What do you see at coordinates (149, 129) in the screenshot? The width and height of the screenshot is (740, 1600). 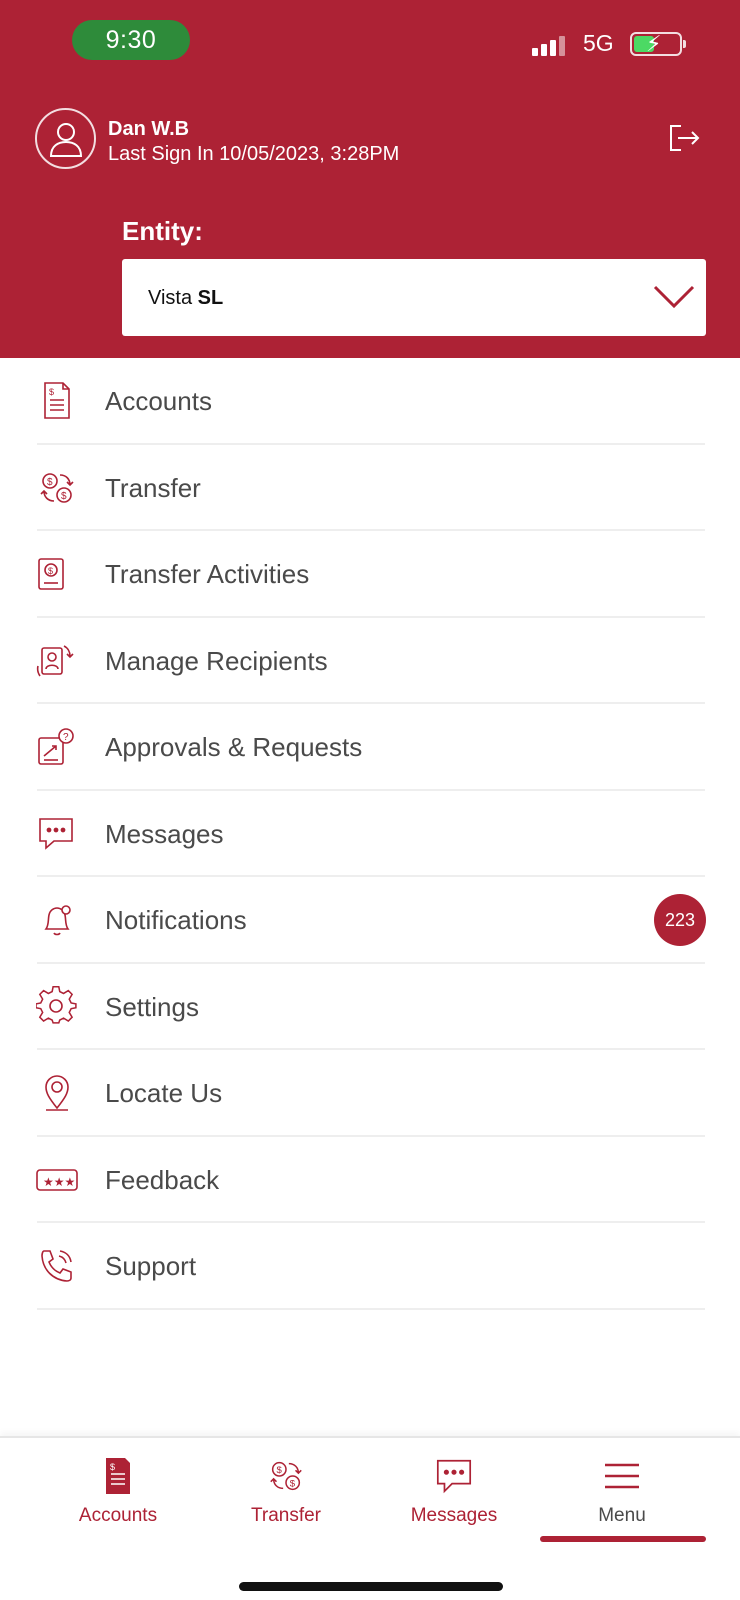 I see `user-name: Dan W.B` at bounding box center [149, 129].